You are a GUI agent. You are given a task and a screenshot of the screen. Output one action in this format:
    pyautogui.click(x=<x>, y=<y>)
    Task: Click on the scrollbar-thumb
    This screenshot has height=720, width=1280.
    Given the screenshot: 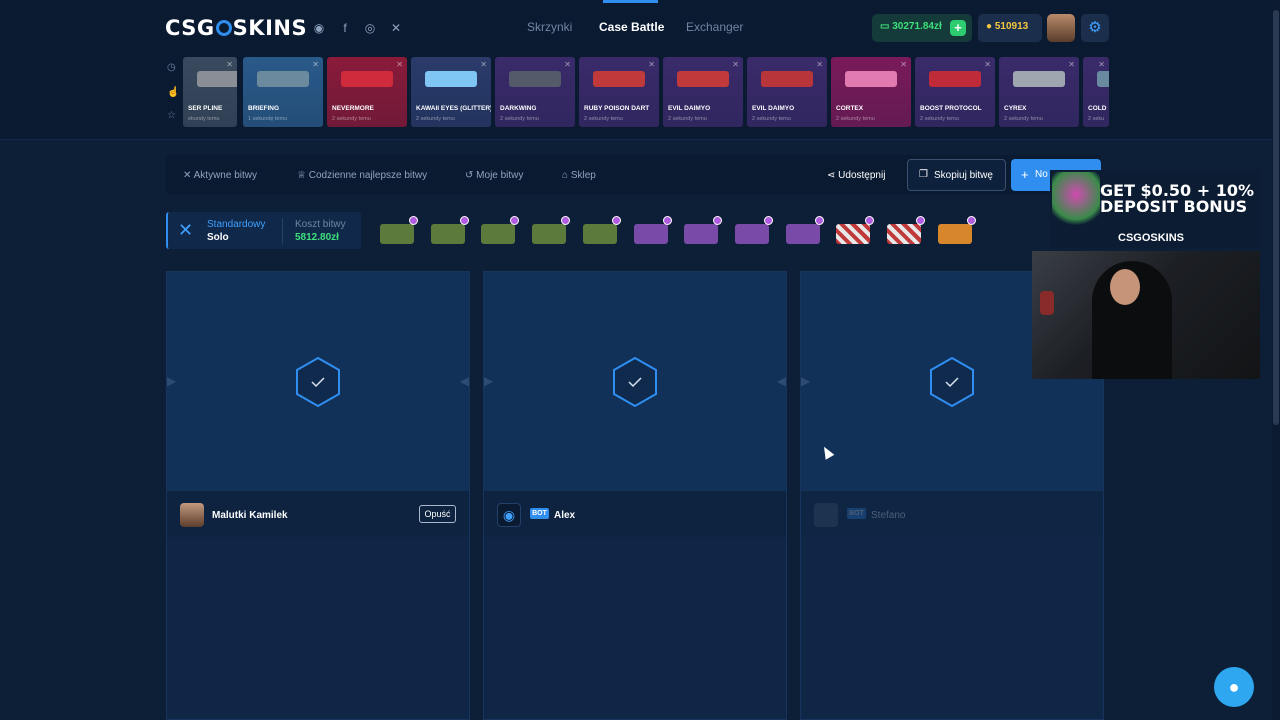 What is the action you would take?
    pyautogui.click(x=1276, y=217)
    